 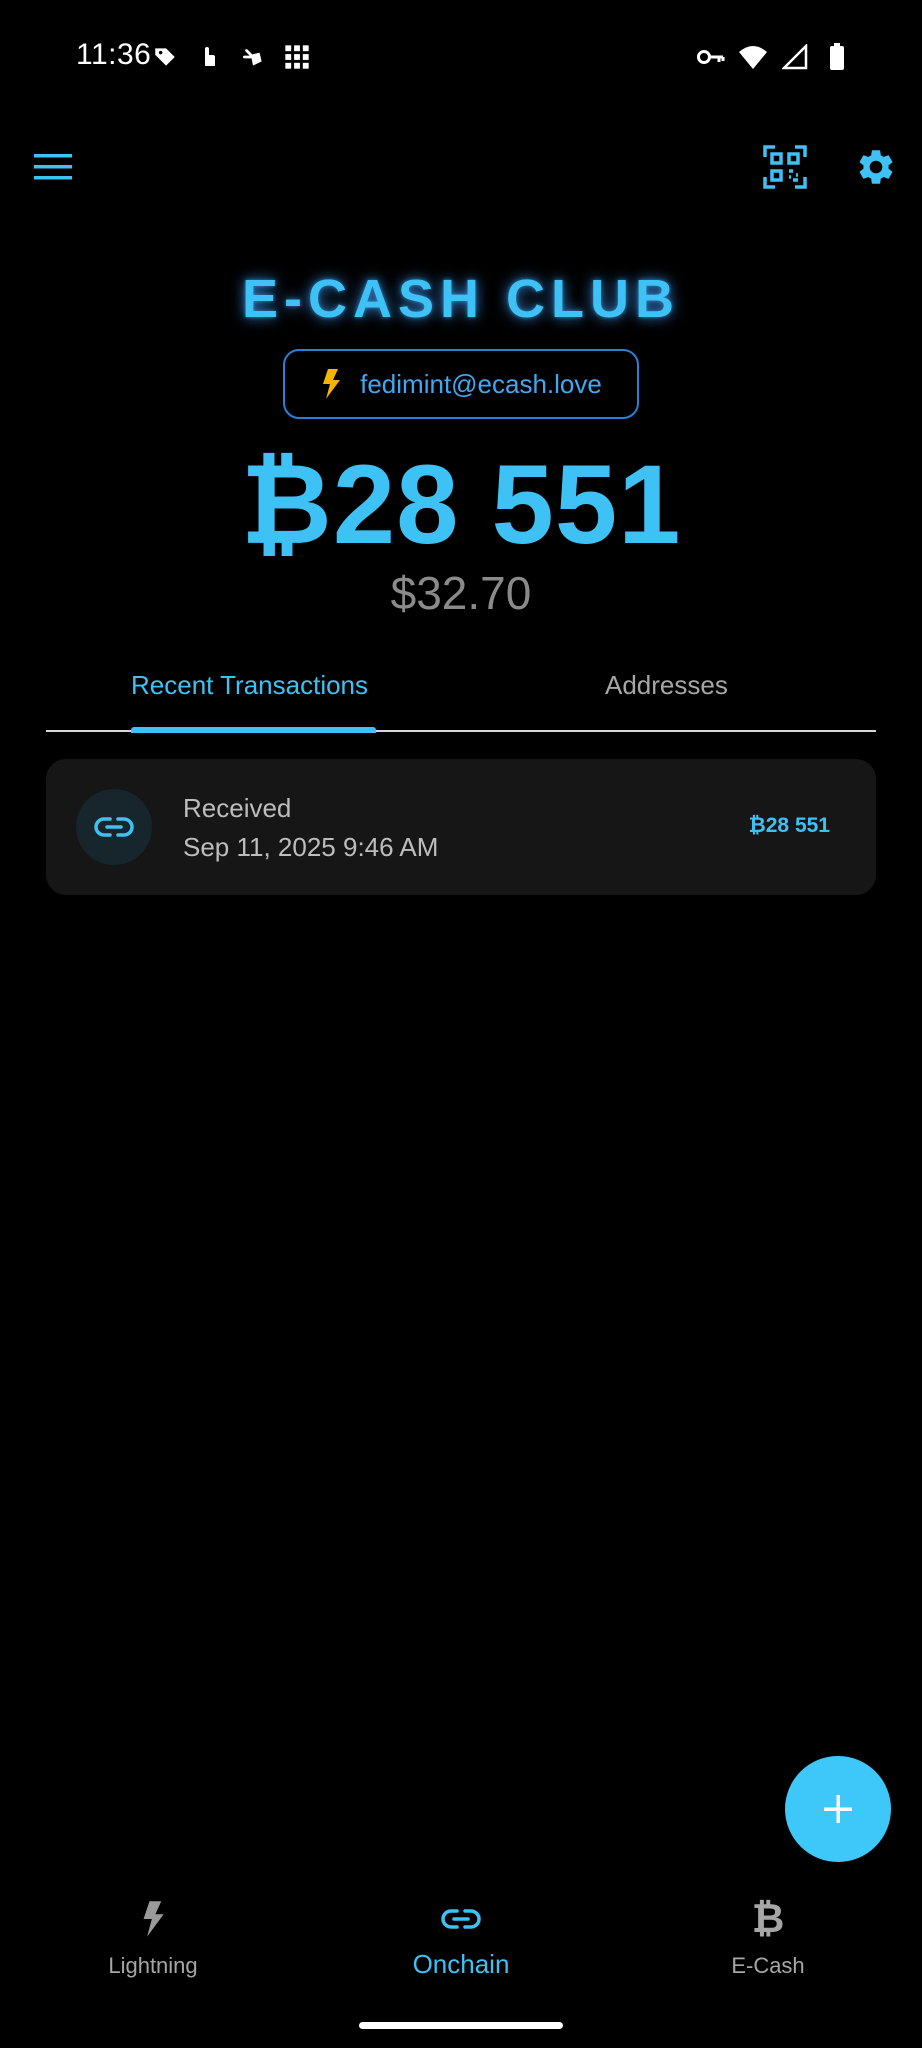 I want to click on menu-button, so click(x=53, y=167).